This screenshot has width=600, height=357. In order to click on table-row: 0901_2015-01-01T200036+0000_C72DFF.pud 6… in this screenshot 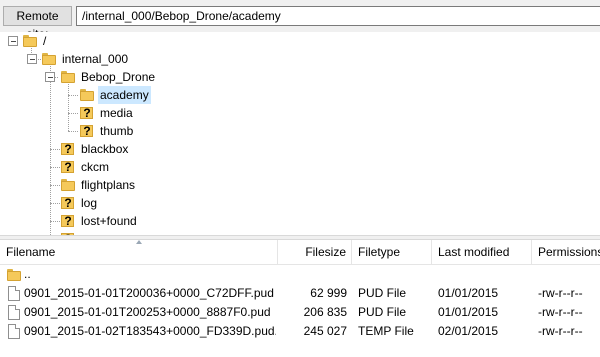, I will do `click(300, 293)`.